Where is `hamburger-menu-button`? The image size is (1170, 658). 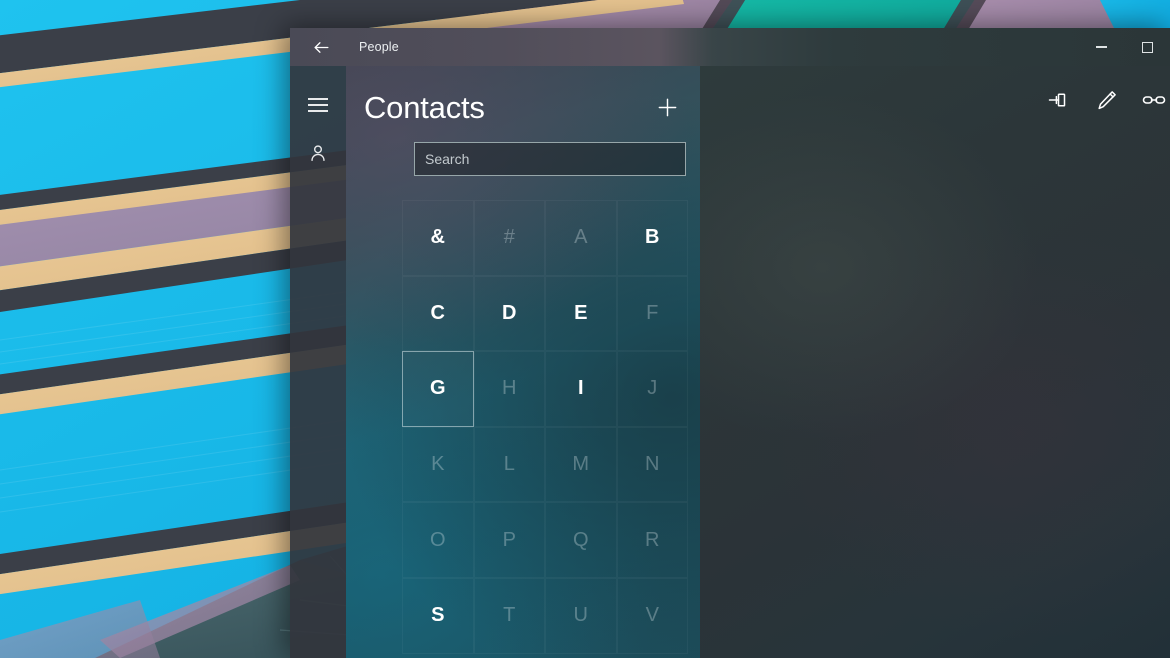
hamburger-menu-button is located at coordinates (318, 105).